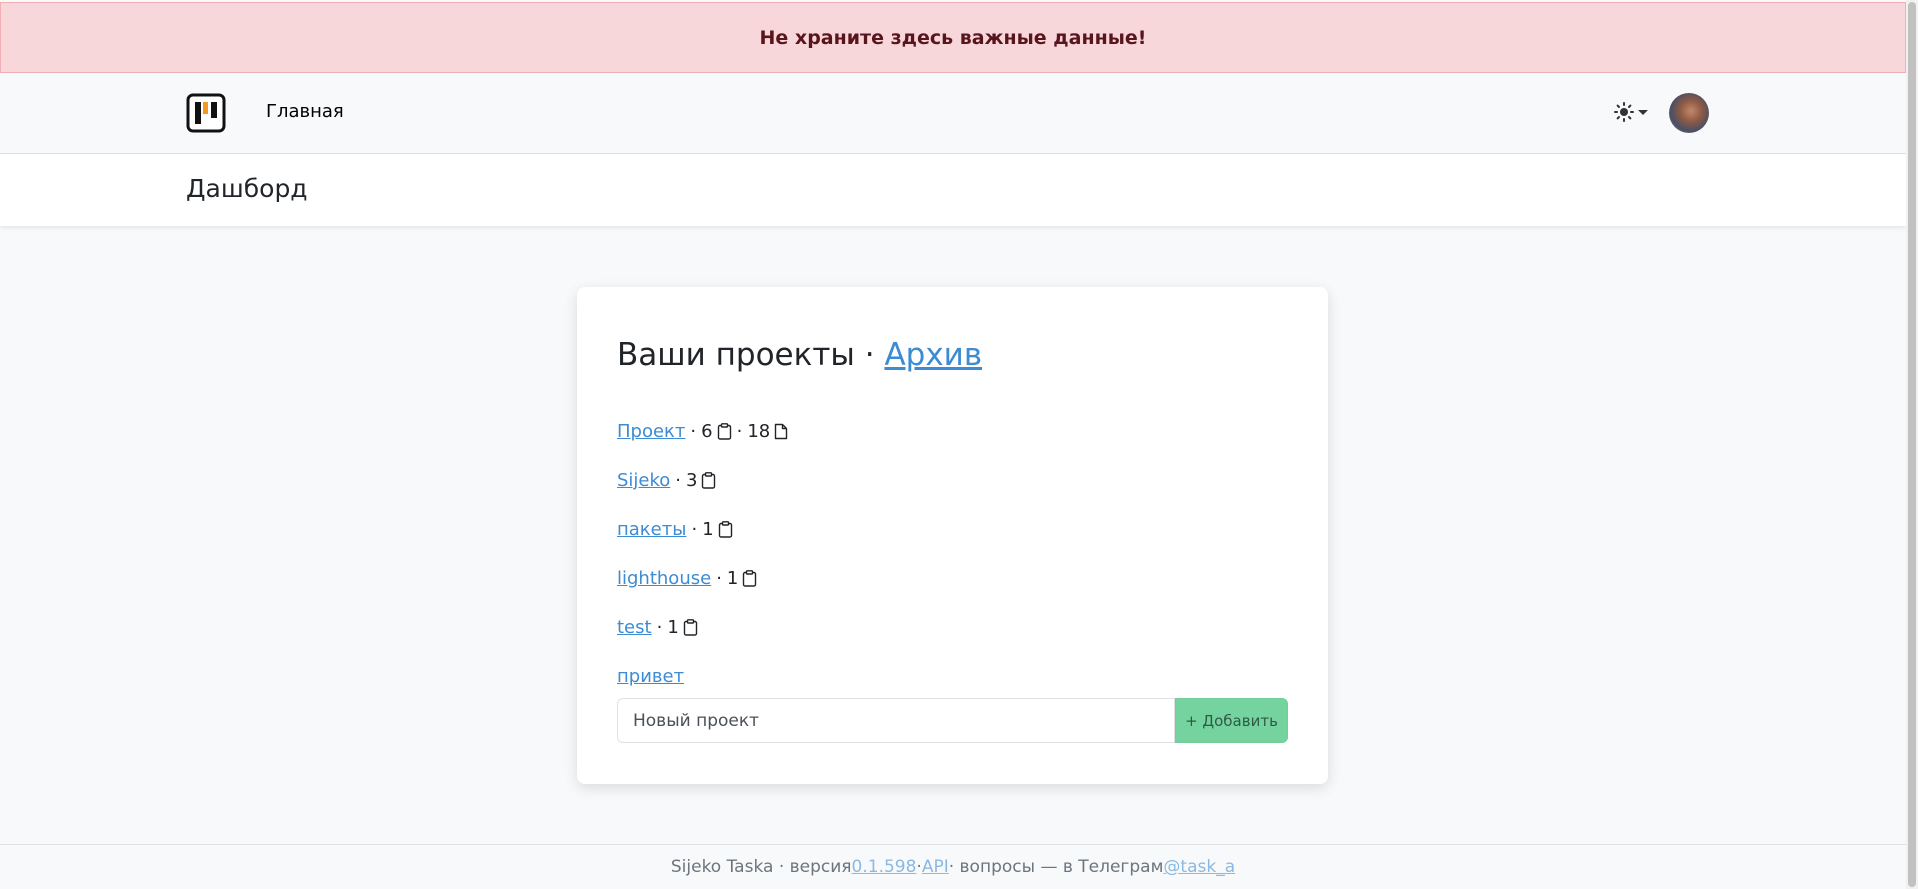 This screenshot has width=1918, height=889. Describe the element at coordinates (952, 578) in the screenshot. I see `project-item: lighthouse · 1` at that location.